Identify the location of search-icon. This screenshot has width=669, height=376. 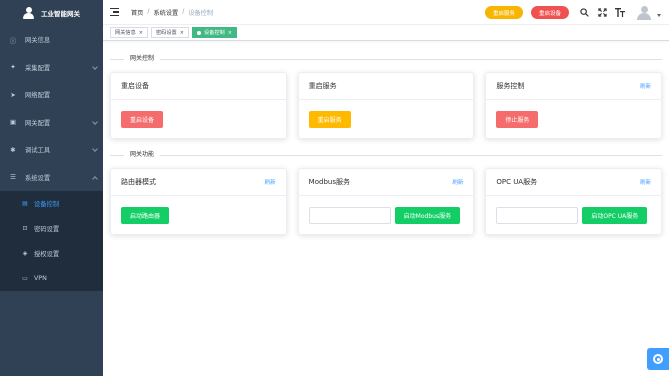
(584, 13).